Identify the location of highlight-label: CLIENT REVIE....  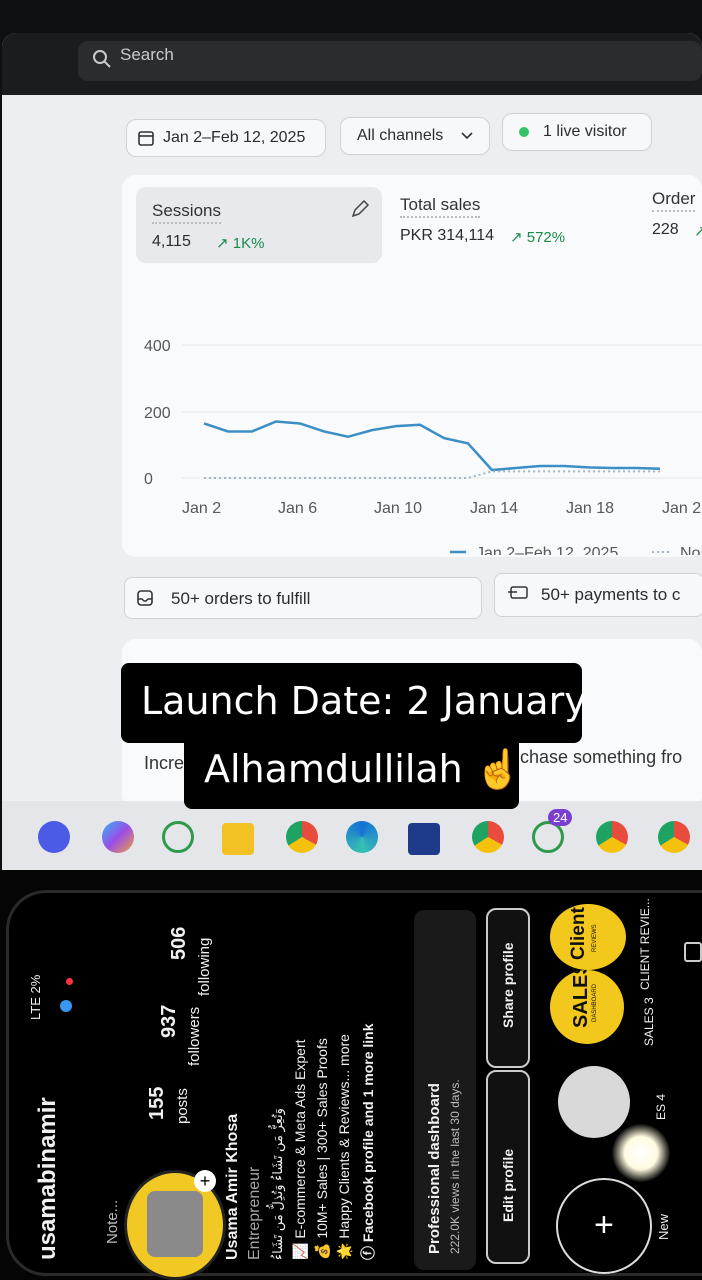
(645, 944).